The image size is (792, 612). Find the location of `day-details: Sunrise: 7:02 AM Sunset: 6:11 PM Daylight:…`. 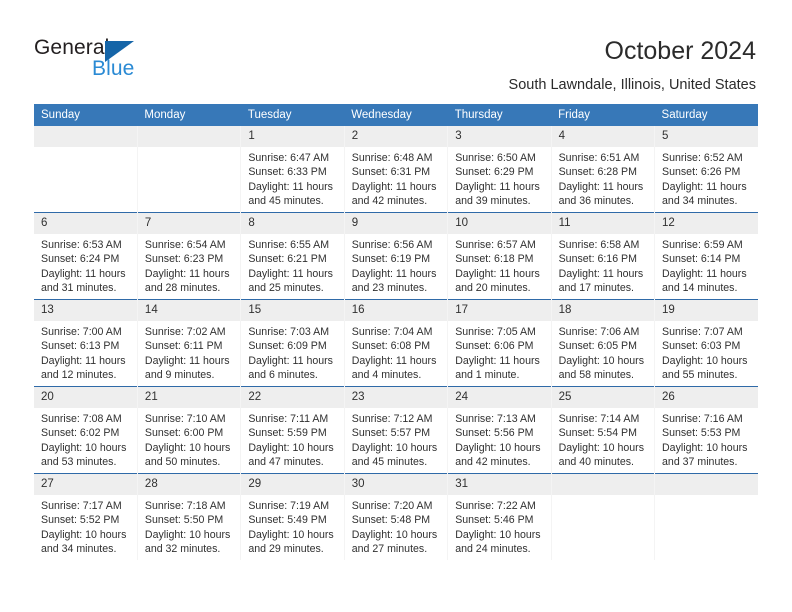

day-details: Sunrise: 7:02 AM Sunset: 6:11 PM Daylight:… is located at coordinates (189, 352).